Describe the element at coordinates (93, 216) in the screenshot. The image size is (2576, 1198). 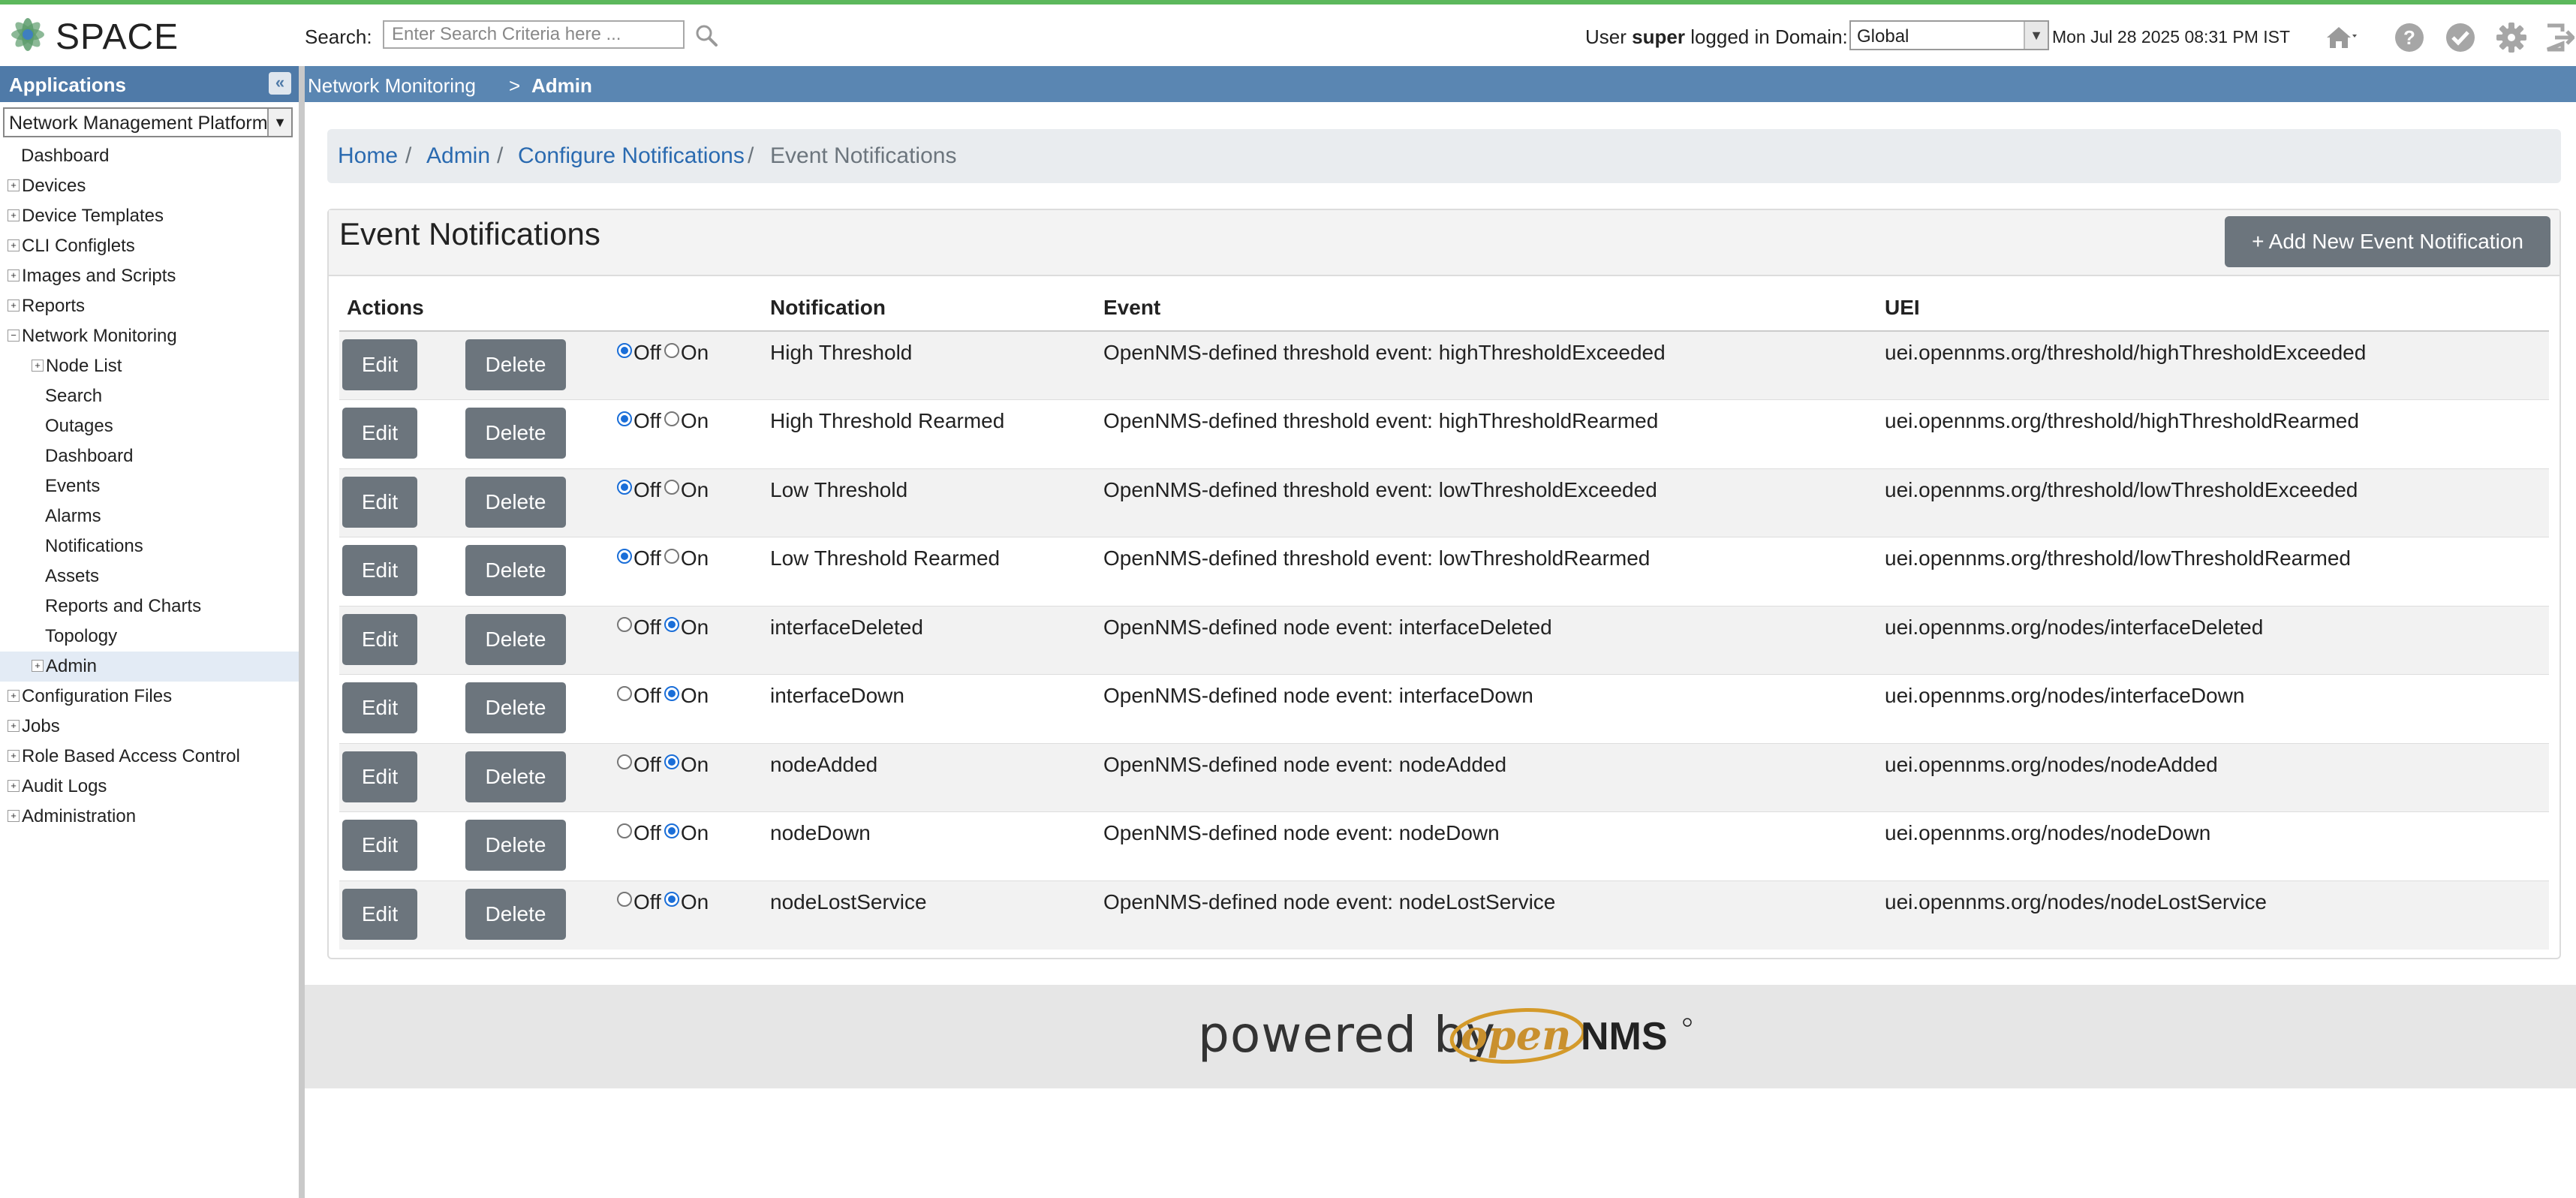
I see `tree-item-label: Device Templates` at that location.